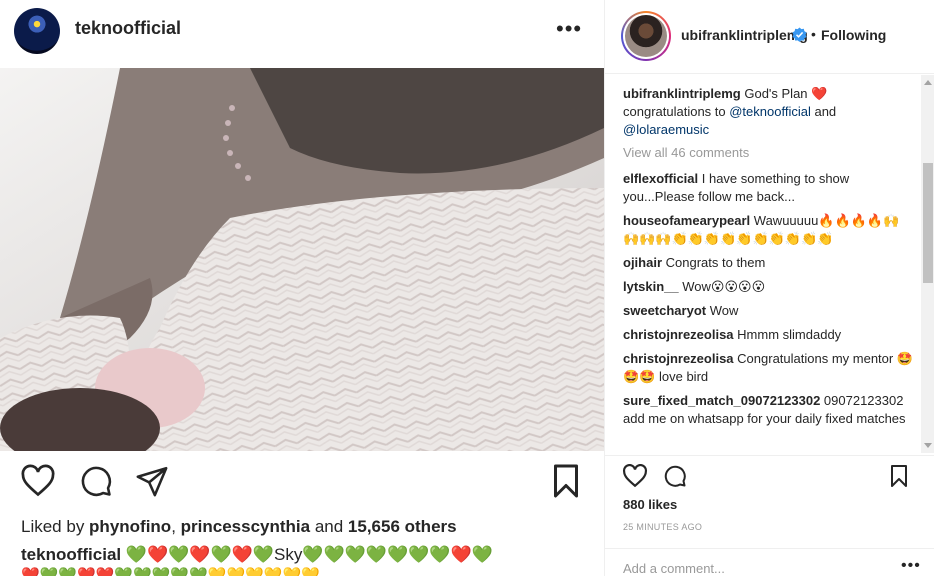  Describe the element at coordinates (928, 223) in the screenshot. I see `scrollbar-thumb` at that location.